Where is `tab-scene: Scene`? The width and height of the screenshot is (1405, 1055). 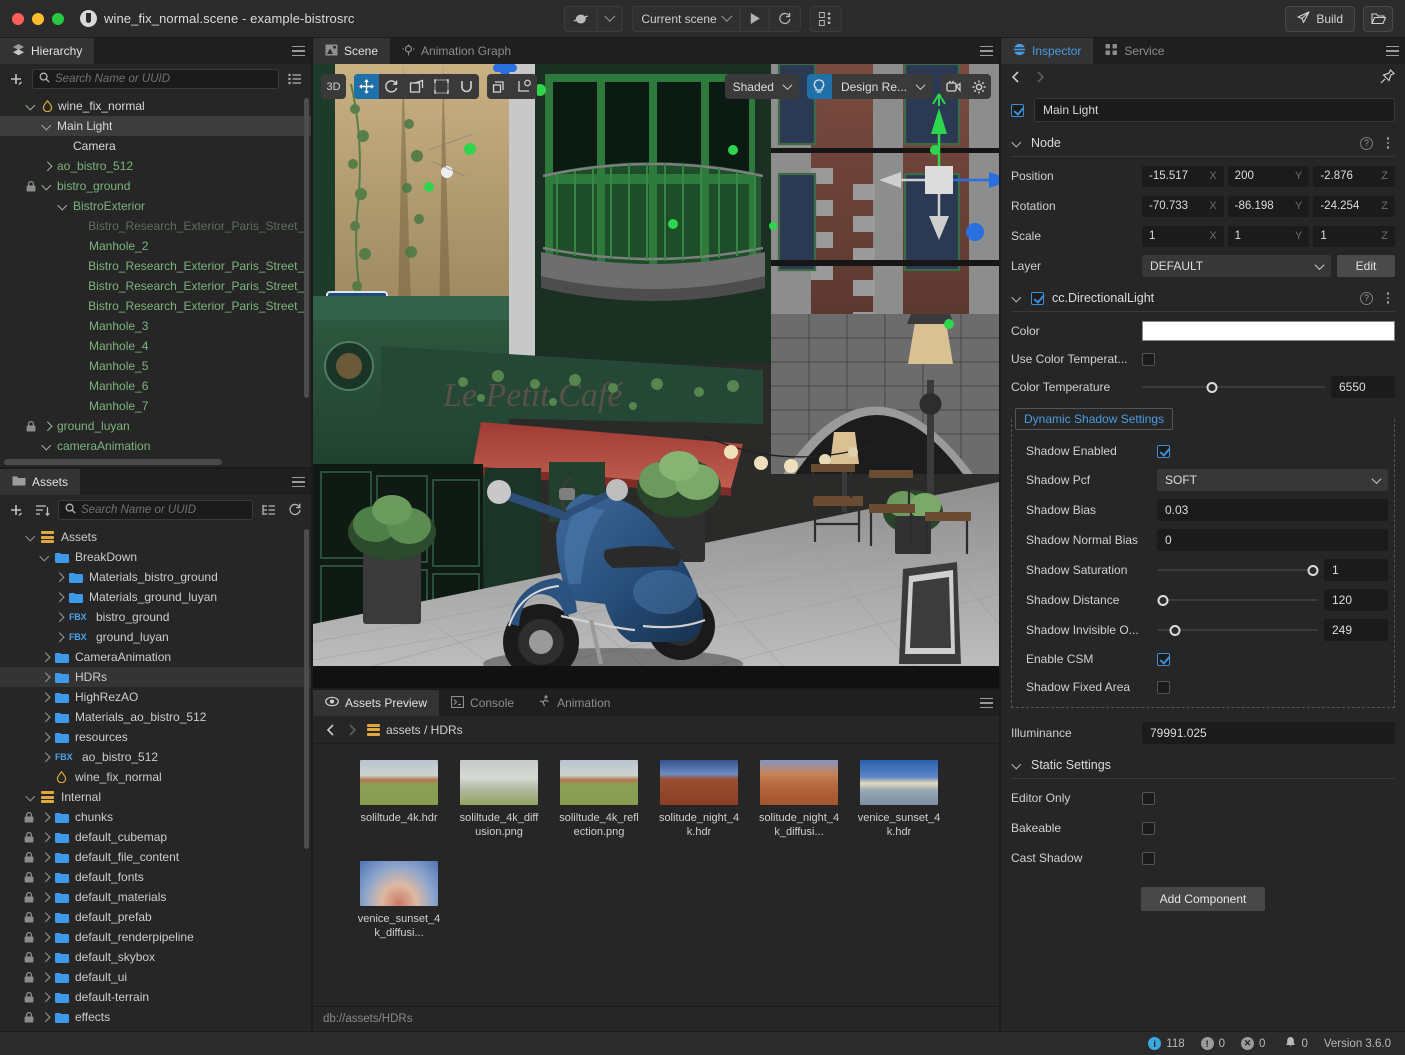
tab-scene: Scene is located at coordinates (352, 51).